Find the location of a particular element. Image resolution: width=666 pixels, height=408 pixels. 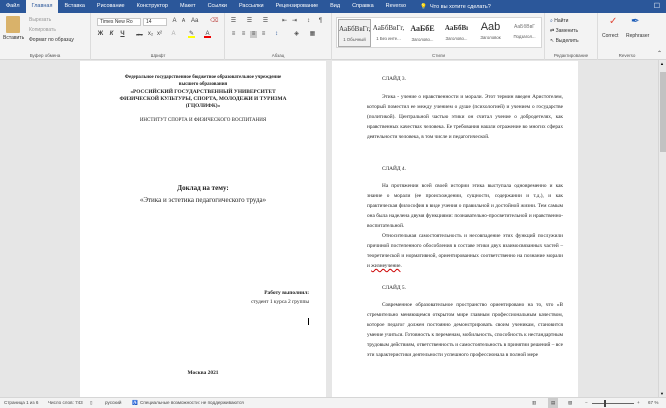

slide-5-heading: СЛАЙД 5. is located at coordinates (394, 288).